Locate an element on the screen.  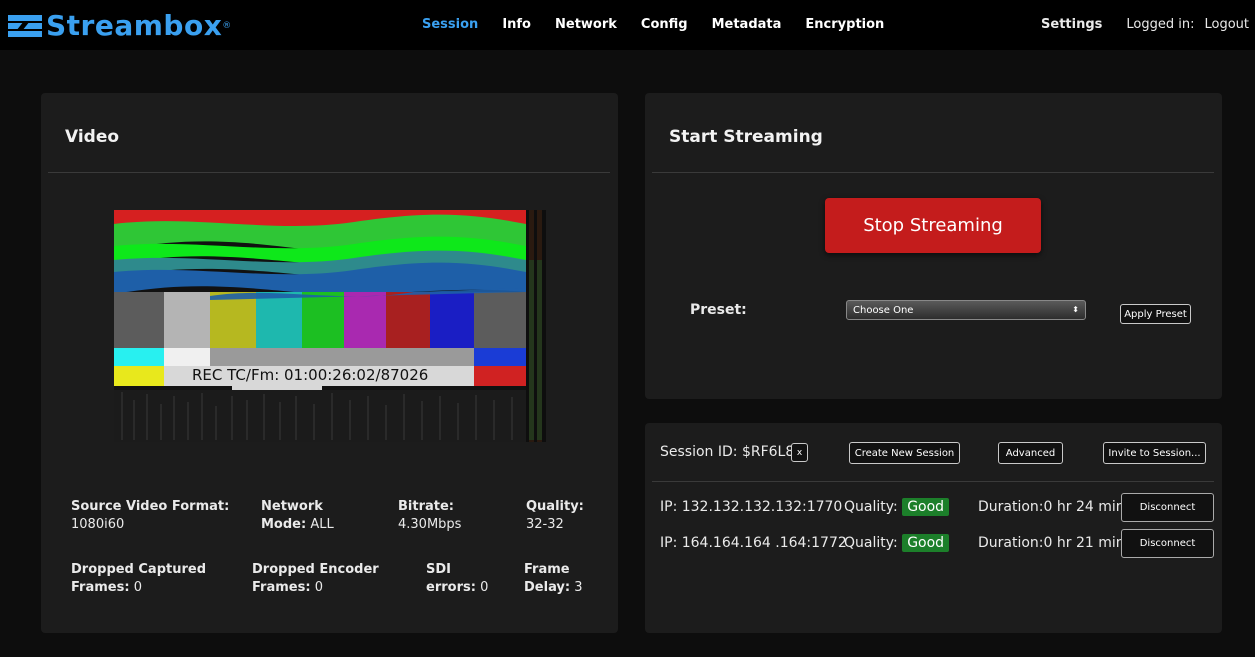
test-pattern-image is located at coordinates (330, 326).